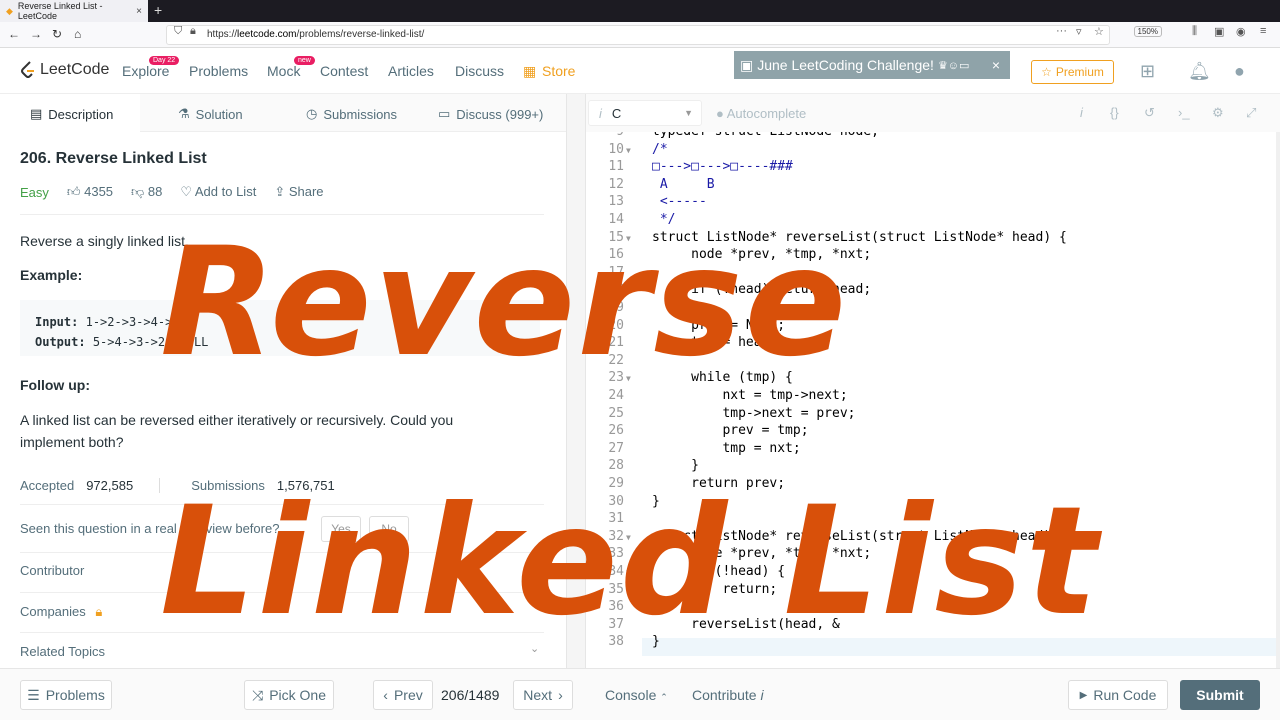  I want to click on menu-icon: ≡, so click(1263, 31).